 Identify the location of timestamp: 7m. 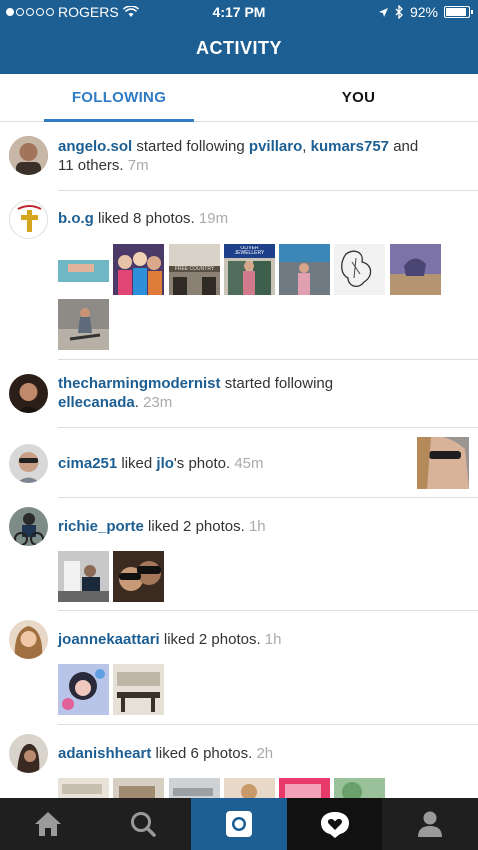
(138, 165).